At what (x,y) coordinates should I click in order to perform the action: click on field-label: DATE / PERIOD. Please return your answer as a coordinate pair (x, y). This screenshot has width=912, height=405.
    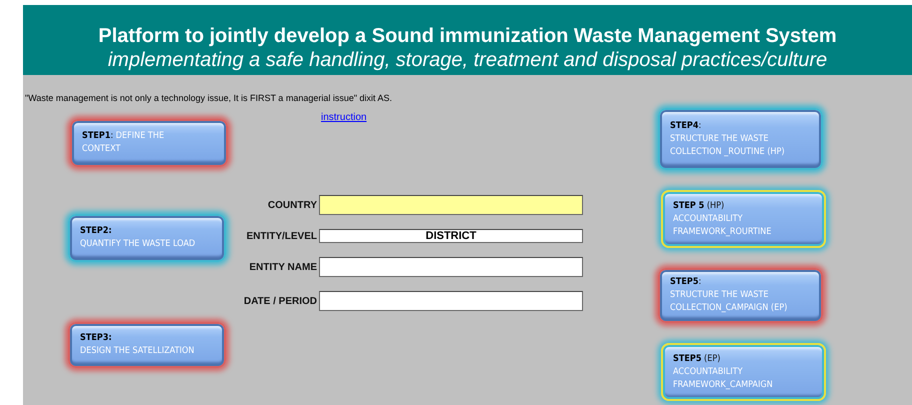
    Looking at the image, I should click on (280, 301).